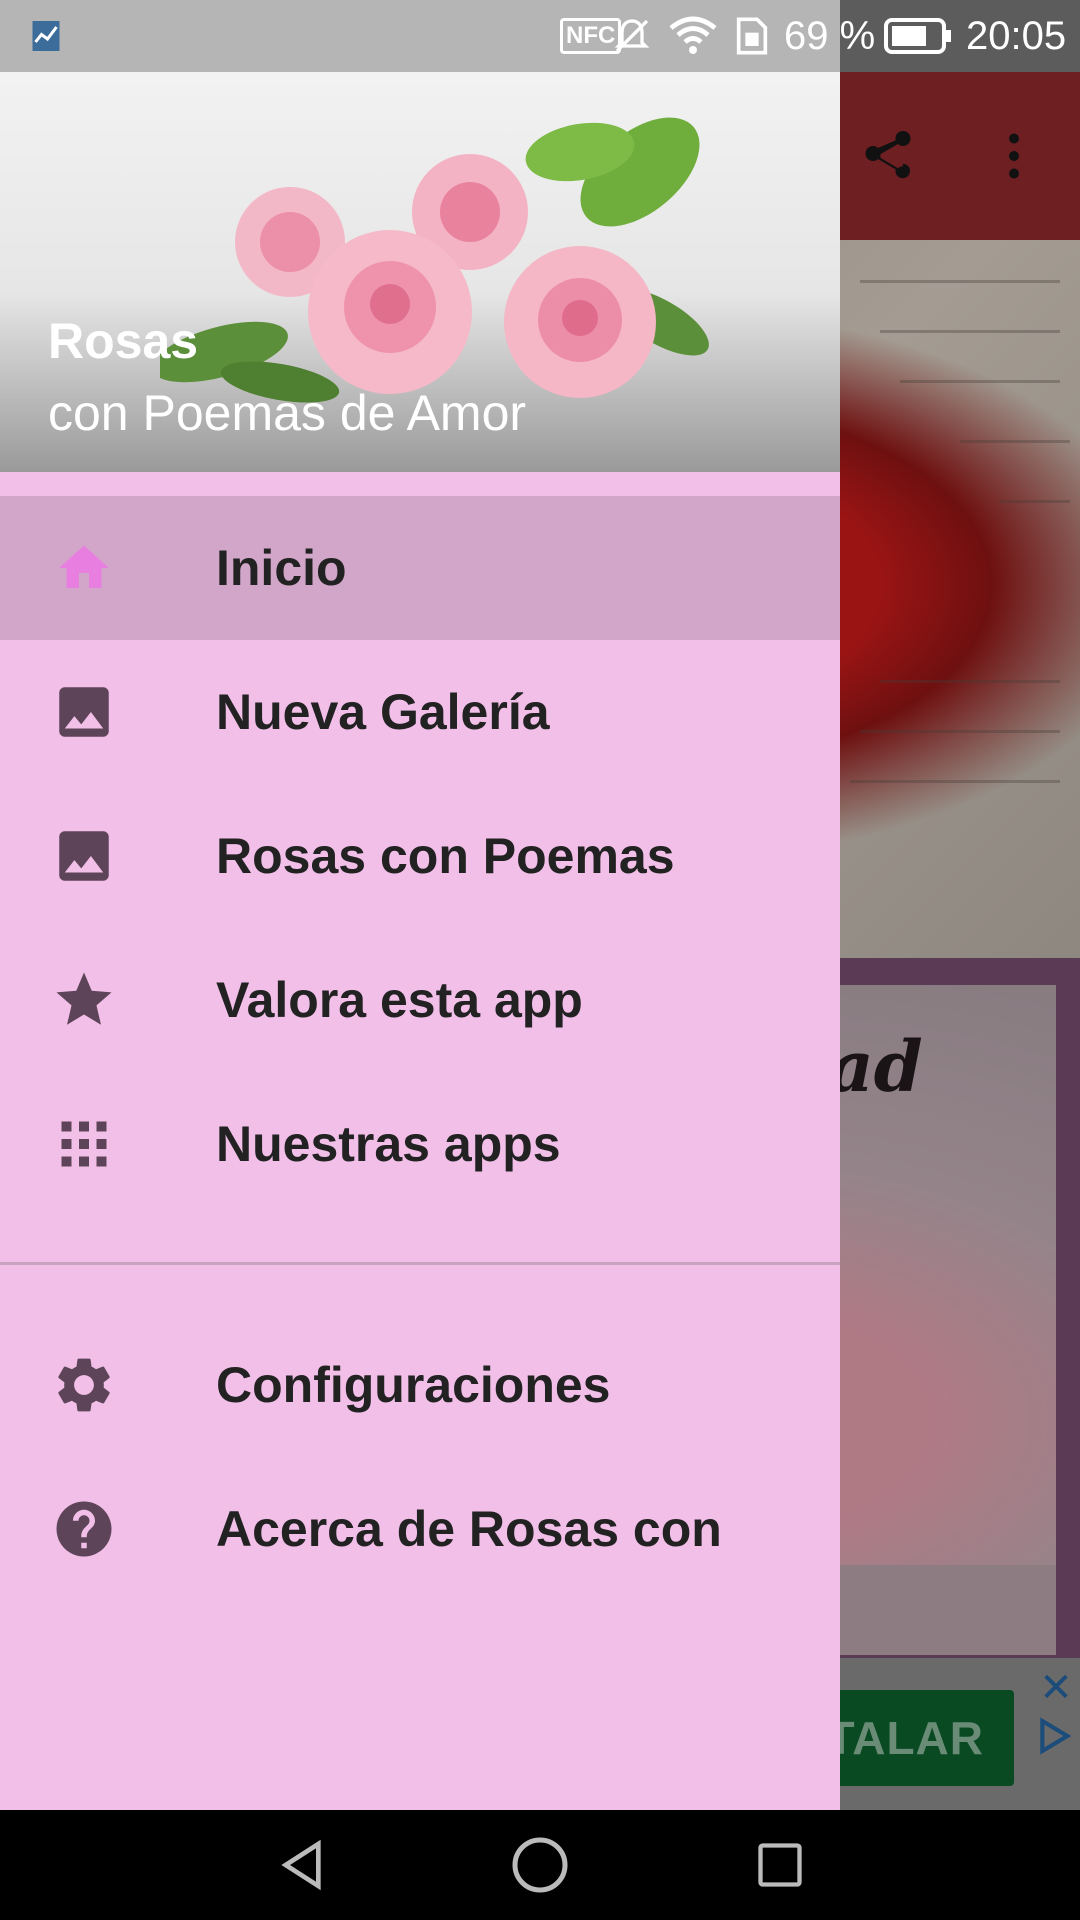 The height and width of the screenshot is (1920, 1080). What do you see at coordinates (123, 341) in the screenshot?
I see `drawer-title: Rosas` at bounding box center [123, 341].